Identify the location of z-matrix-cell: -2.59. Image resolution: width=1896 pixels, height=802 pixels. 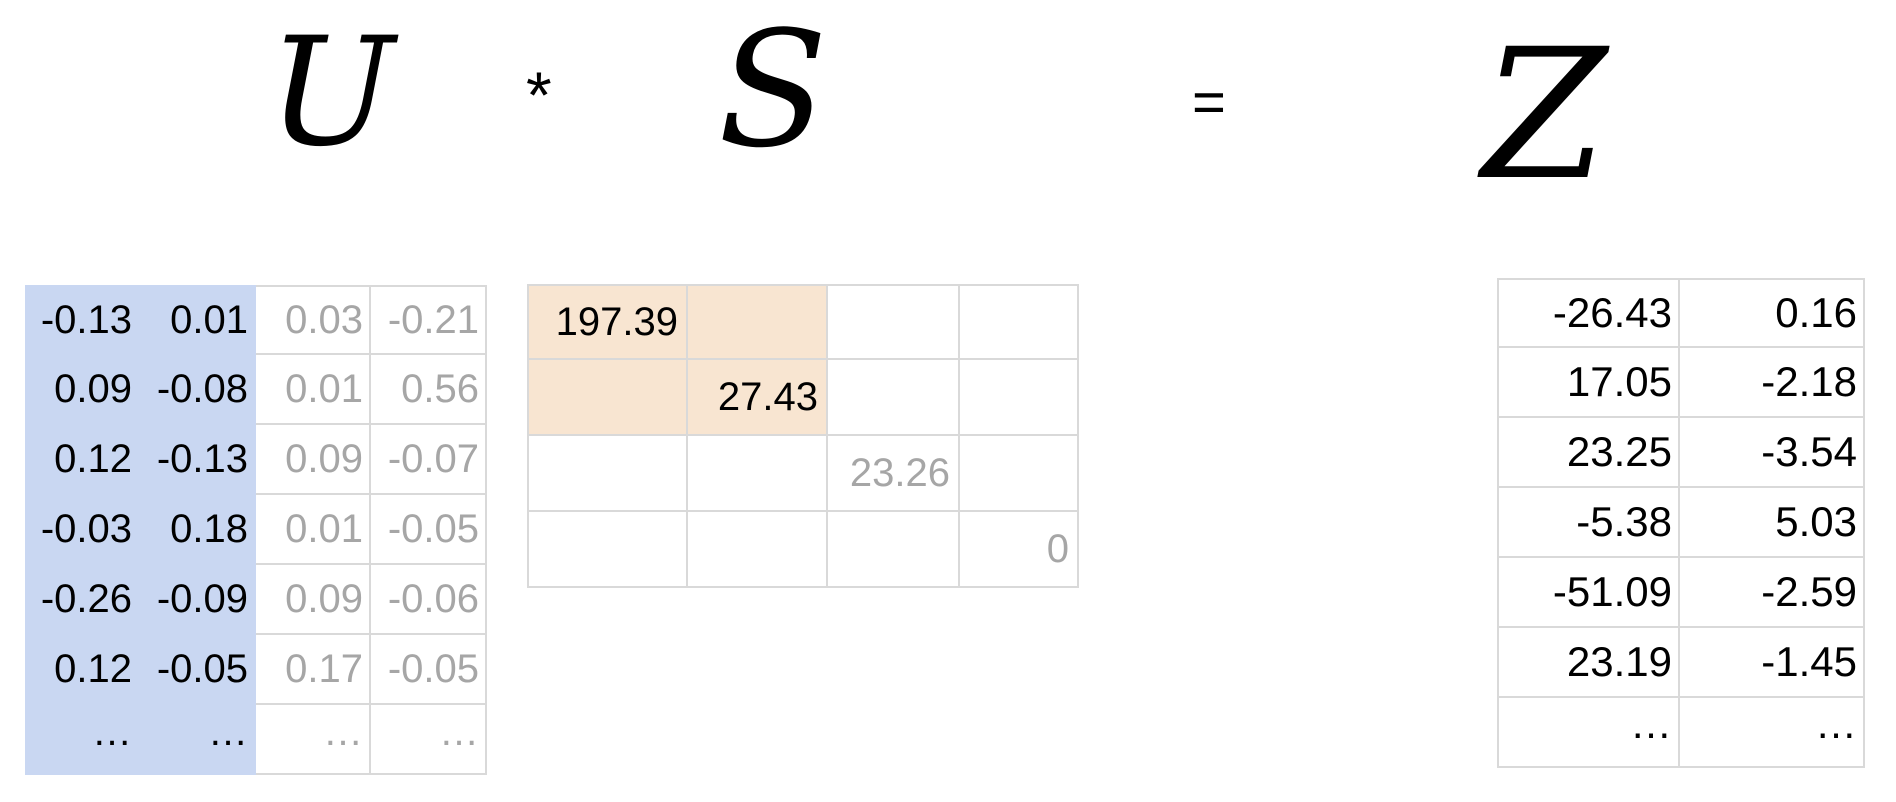
(1772, 593).